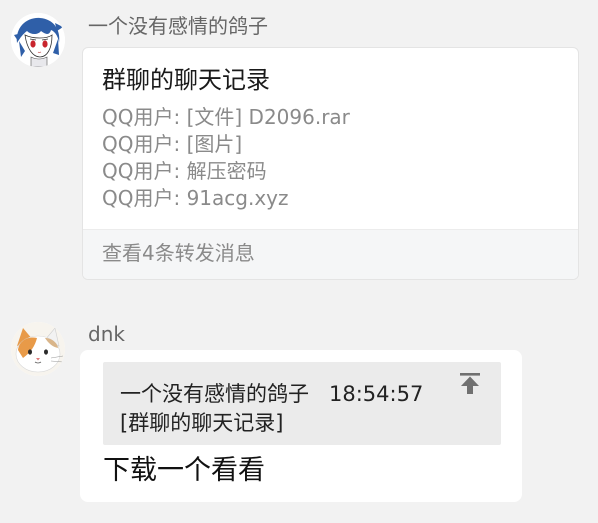 This screenshot has width=598, height=523. What do you see at coordinates (38, 349) in the screenshot?
I see `cat-avatar-icon` at bounding box center [38, 349].